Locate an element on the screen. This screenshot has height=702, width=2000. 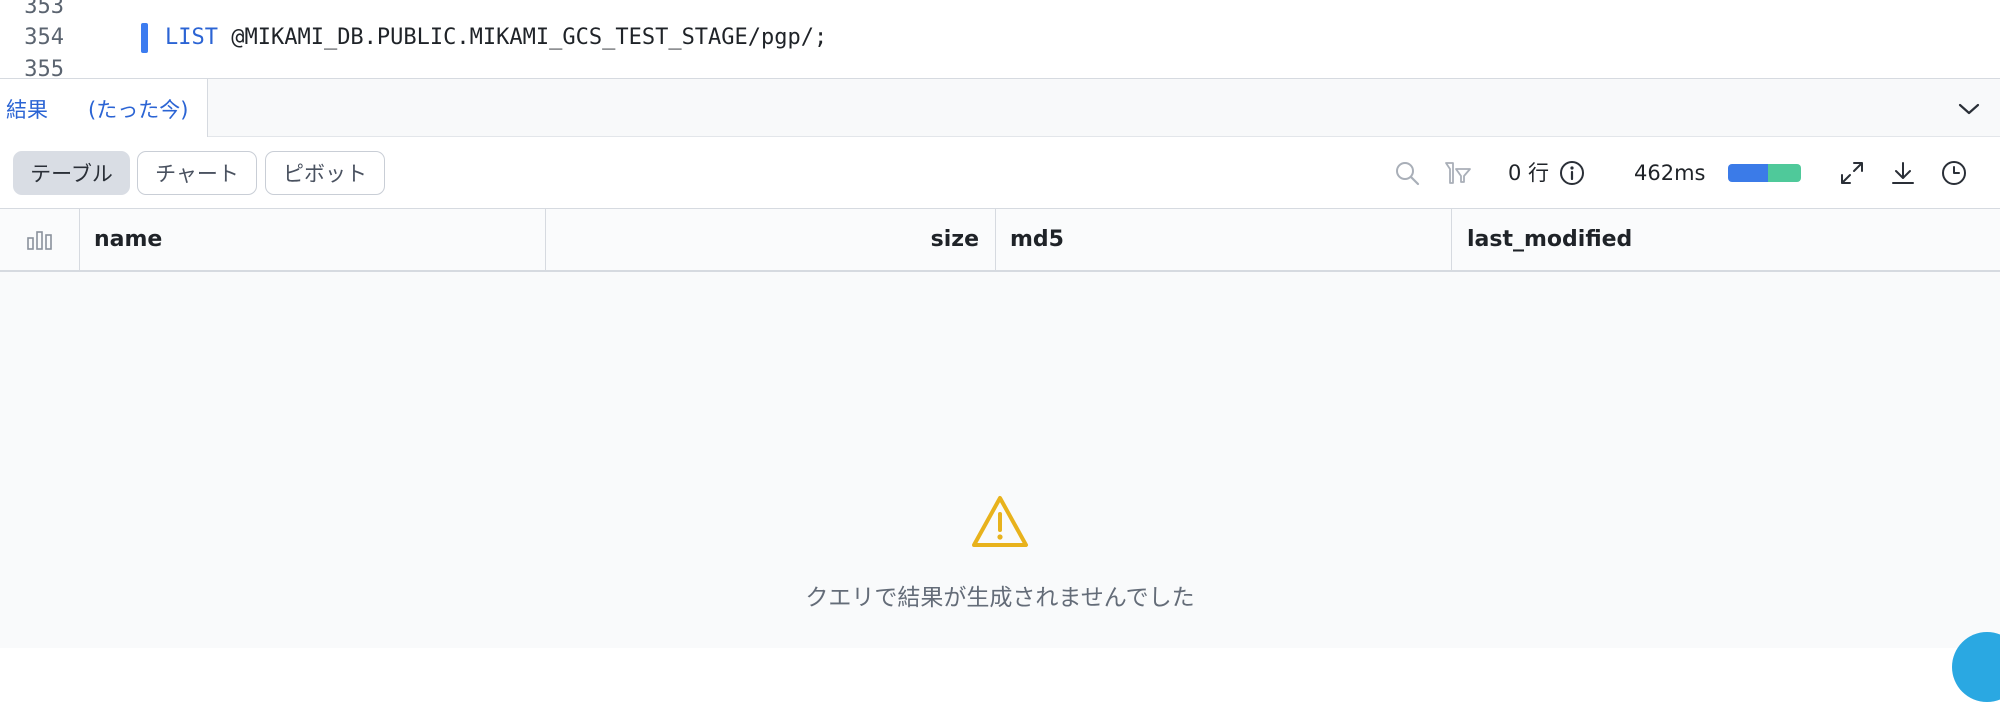
tab-results-label: 結果 is located at coordinates (27, 109).